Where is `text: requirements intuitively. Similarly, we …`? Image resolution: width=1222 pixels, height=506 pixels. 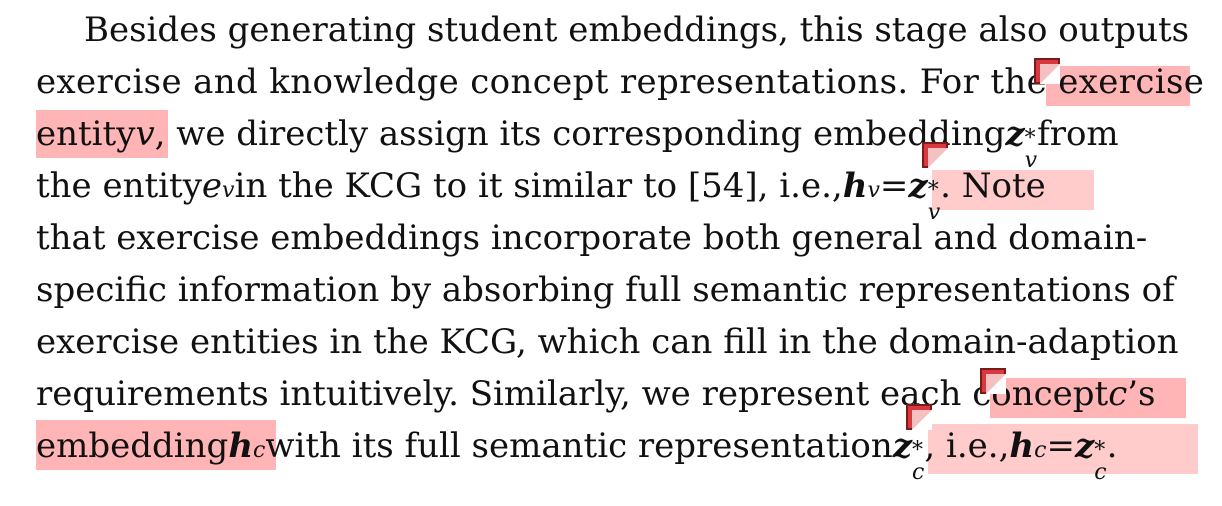 text: requirements intuitively. Similarly, we … is located at coordinates (572, 394).